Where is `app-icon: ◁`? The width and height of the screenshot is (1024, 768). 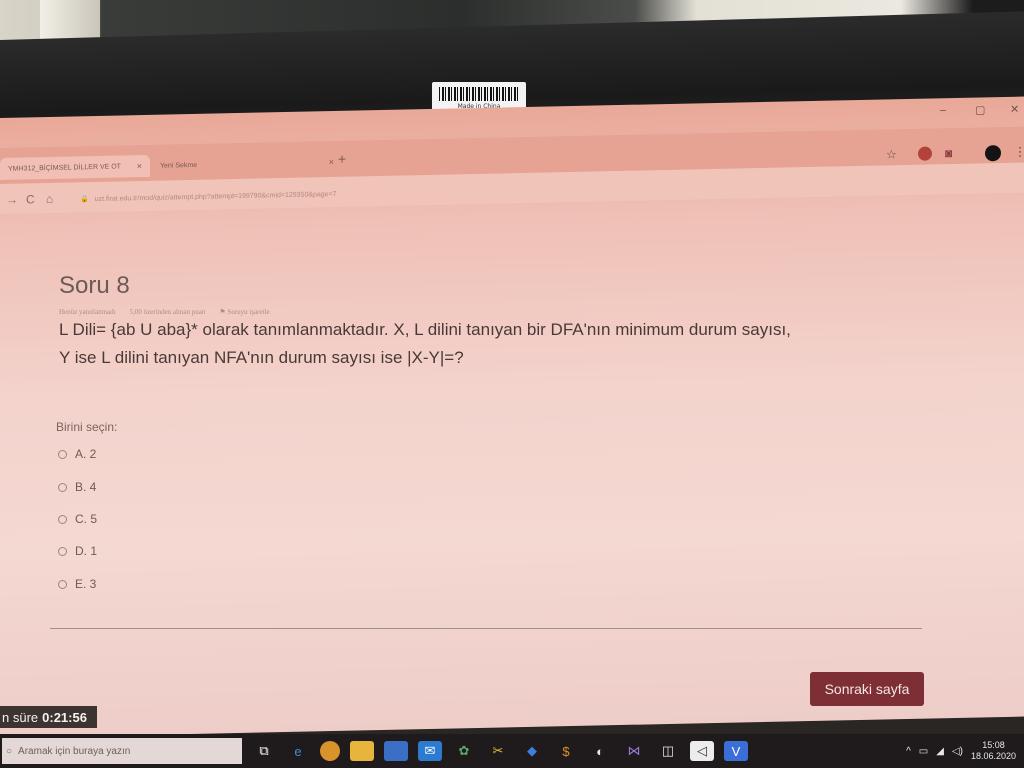
app-icon: ◁ is located at coordinates (702, 751).